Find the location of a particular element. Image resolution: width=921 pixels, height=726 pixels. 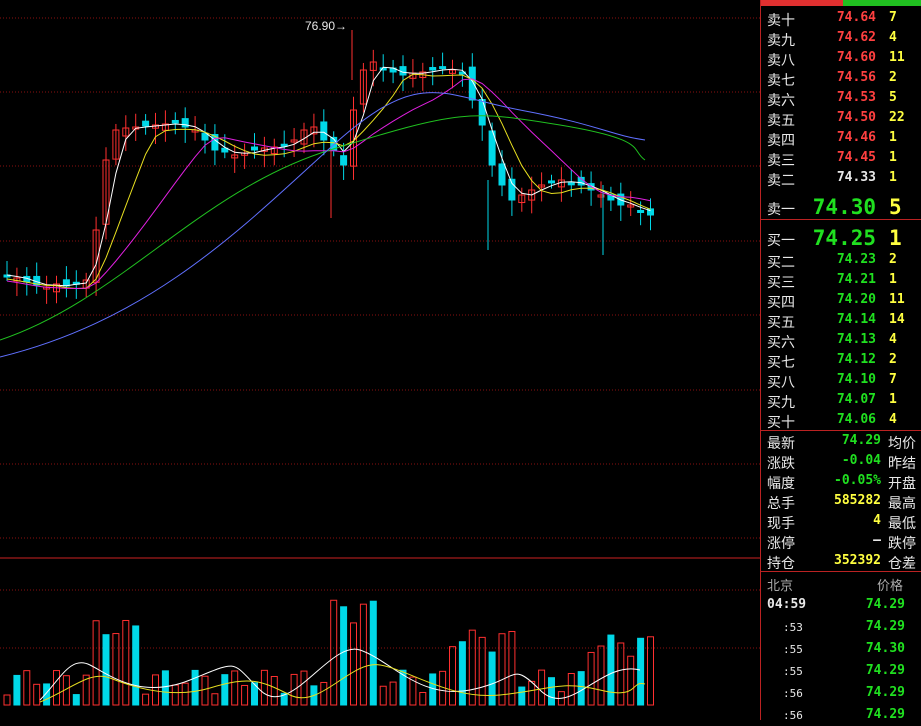

ask-level-4-price: 74.46 is located at coordinates (856, 137).